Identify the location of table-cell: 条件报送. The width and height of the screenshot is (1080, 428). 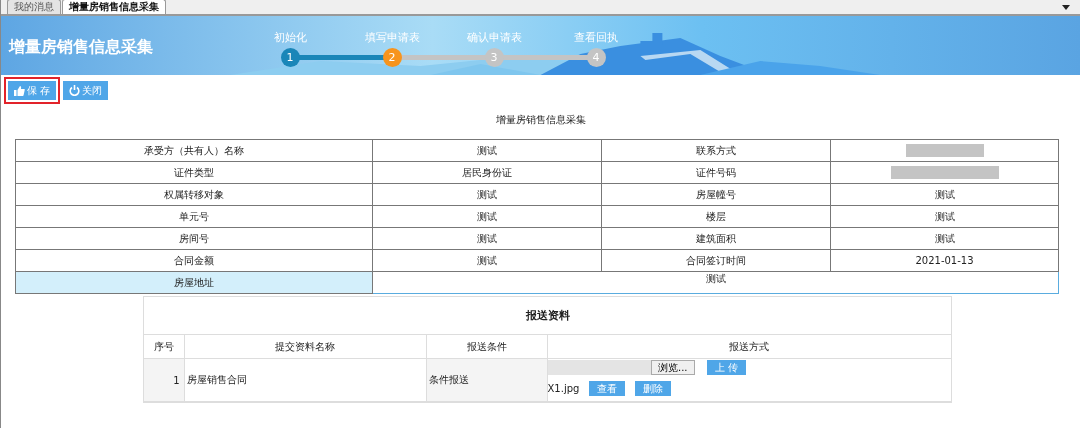
(486, 380).